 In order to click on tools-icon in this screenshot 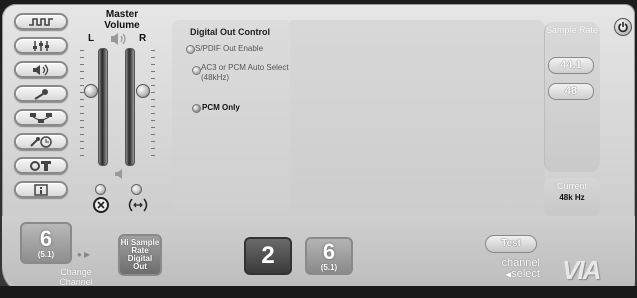, I will do `click(40, 165)`.